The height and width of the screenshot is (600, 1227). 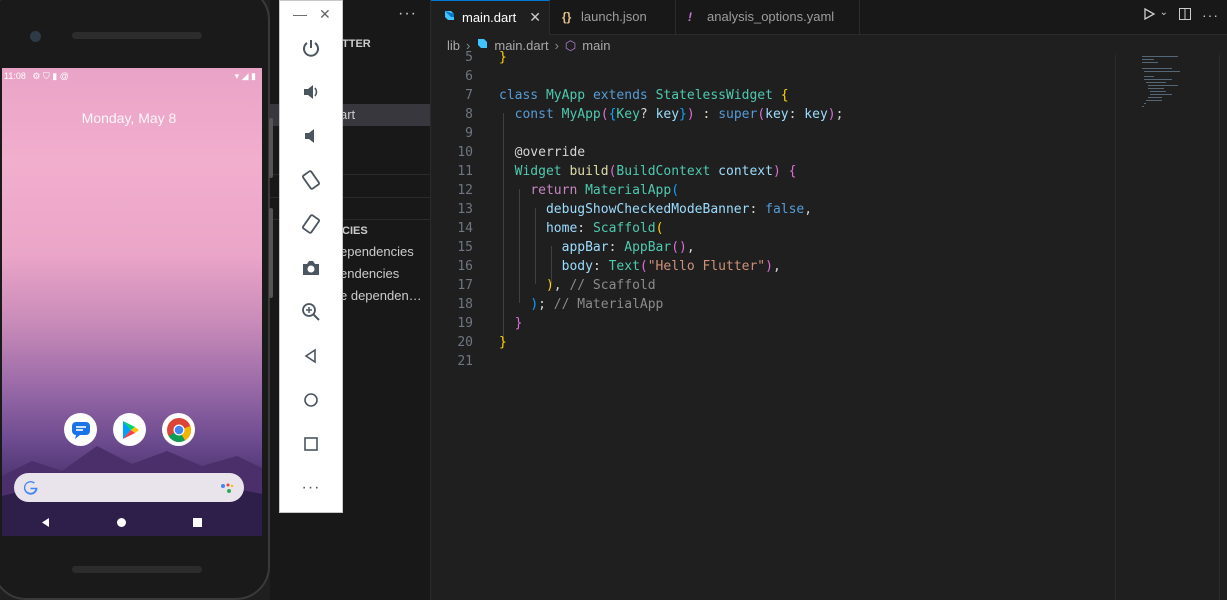 What do you see at coordinates (129, 118) in the screenshot?
I see `lockscreen-date: Monday, May 8` at bounding box center [129, 118].